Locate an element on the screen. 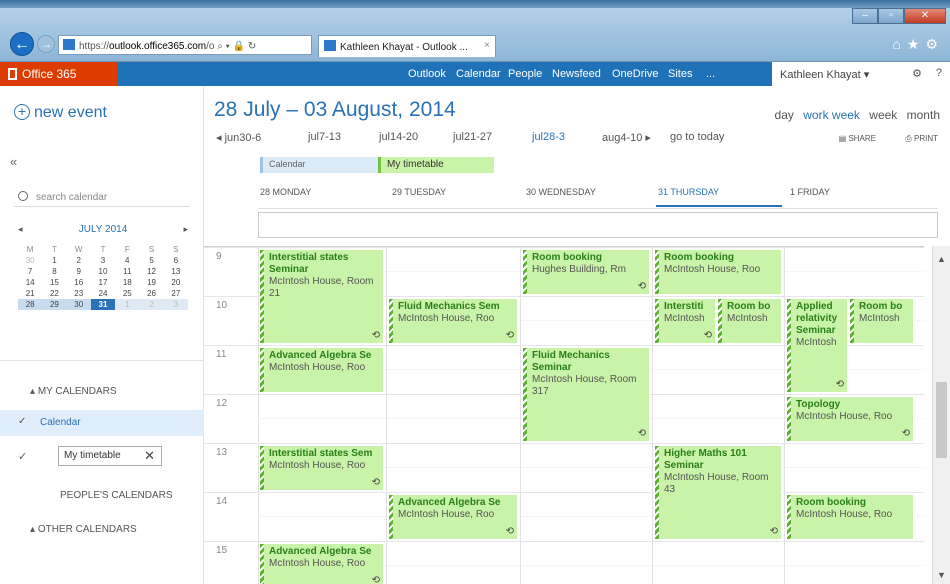 This screenshot has width=950, height=584. day-header-wednesday: 30 WEDNESDAY is located at coordinates (587, 197).